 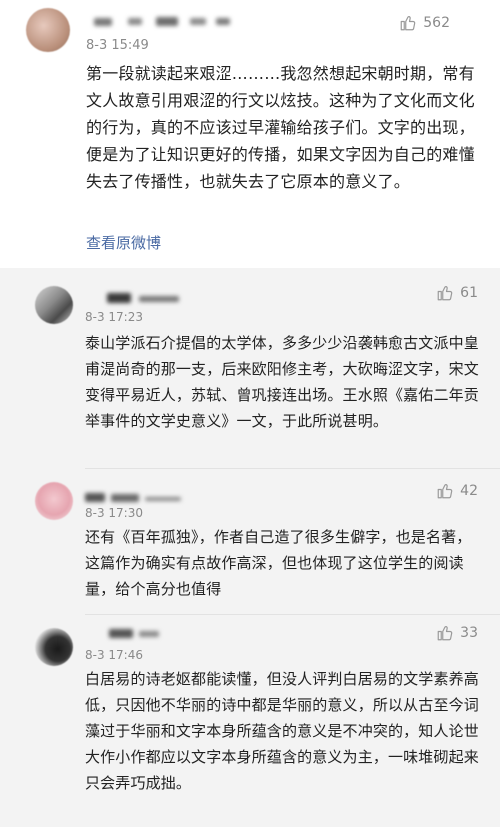 What do you see at coordinates (457, 293) in the screenshot?
I see `like-button: 61` at bounding box center [457, 293].